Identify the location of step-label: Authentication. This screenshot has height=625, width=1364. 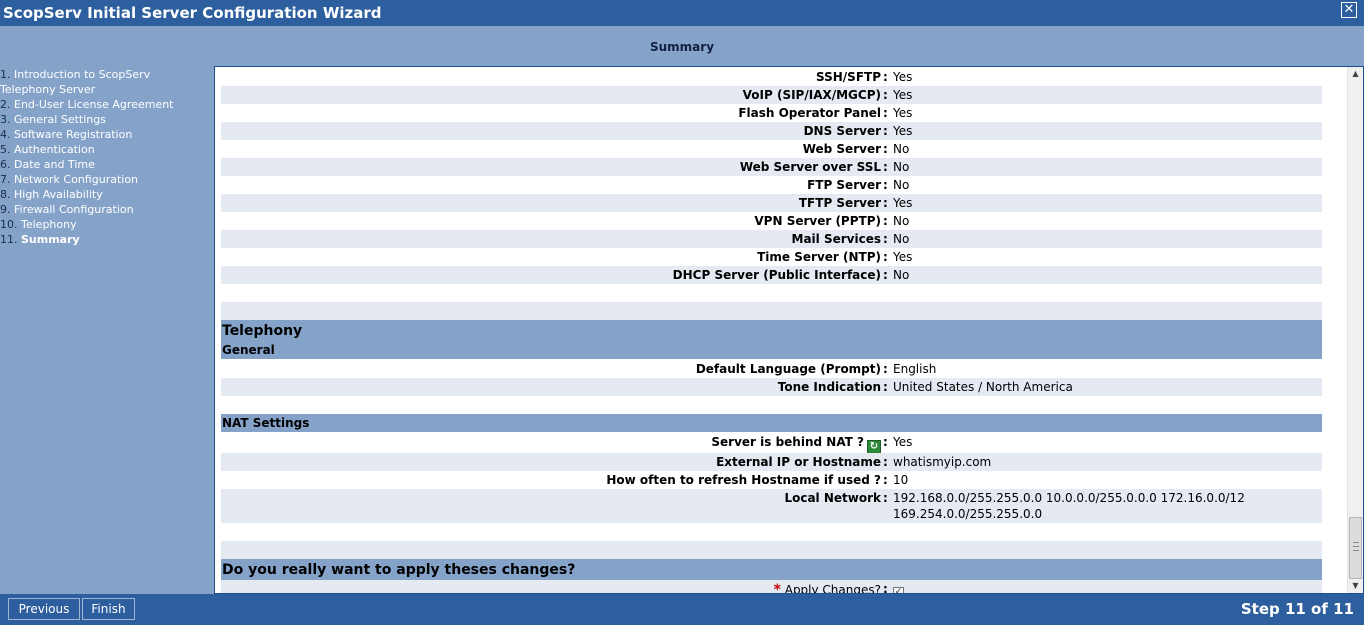
(54, 149).